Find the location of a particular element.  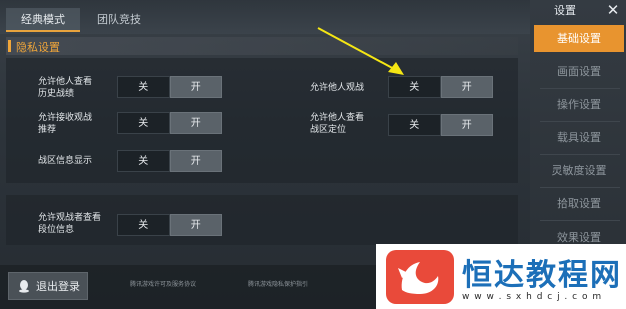

watermark-logo-icon is located at coordinates (420, 277).